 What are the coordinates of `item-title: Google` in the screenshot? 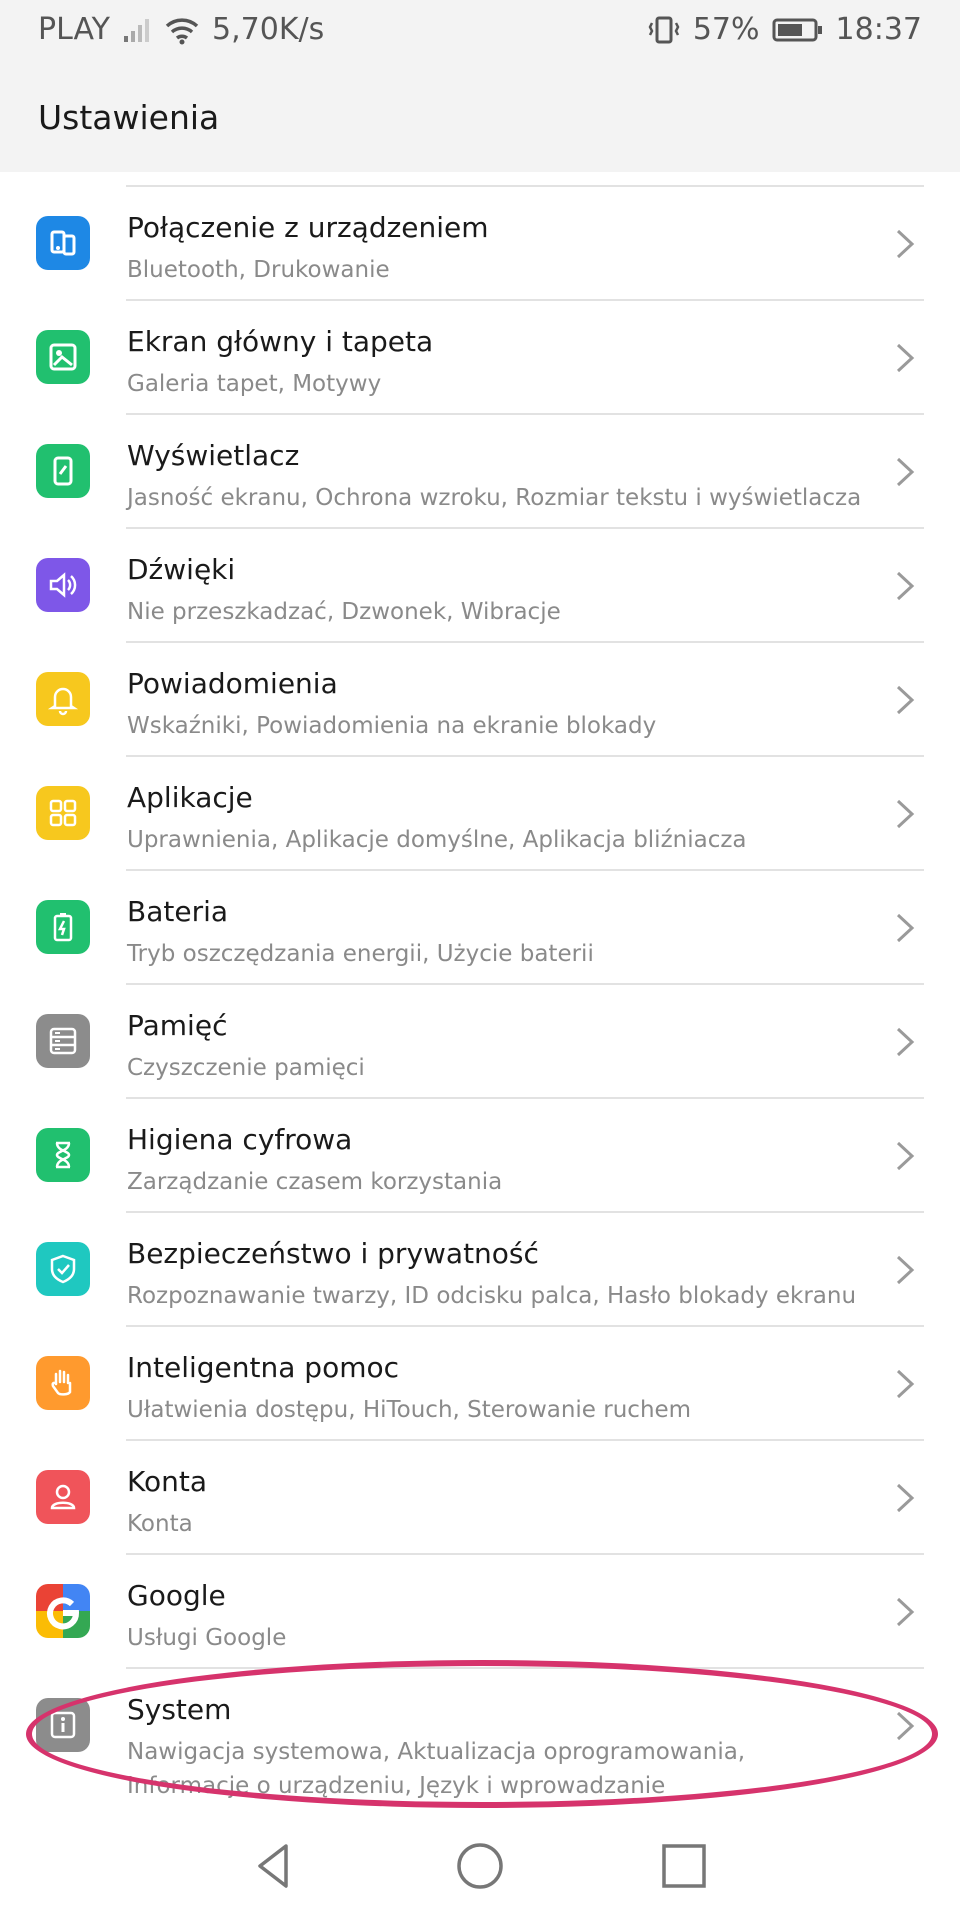 It's located at (176, 1595).